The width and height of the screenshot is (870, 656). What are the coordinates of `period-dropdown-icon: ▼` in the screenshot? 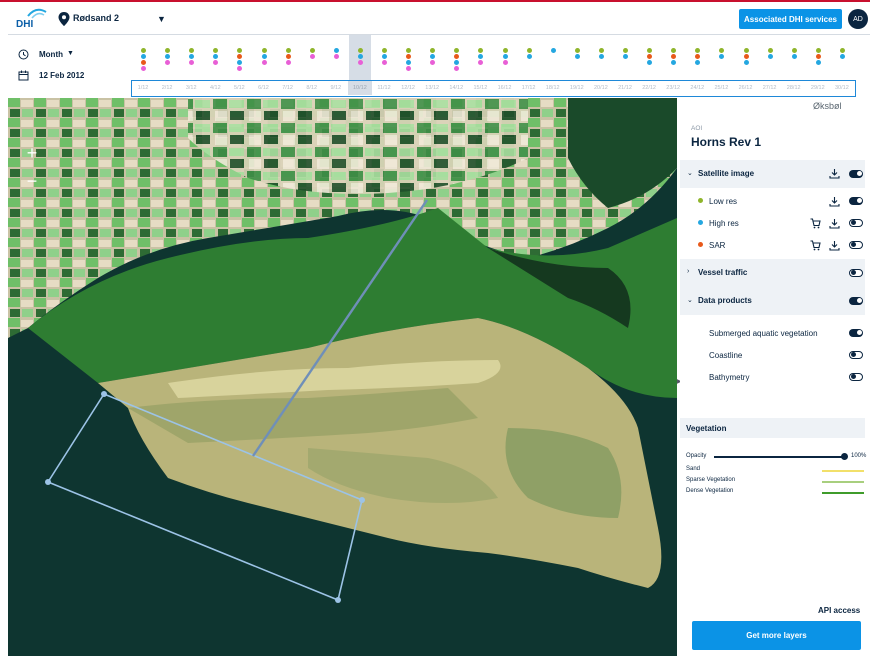 It's located at (70, 53).